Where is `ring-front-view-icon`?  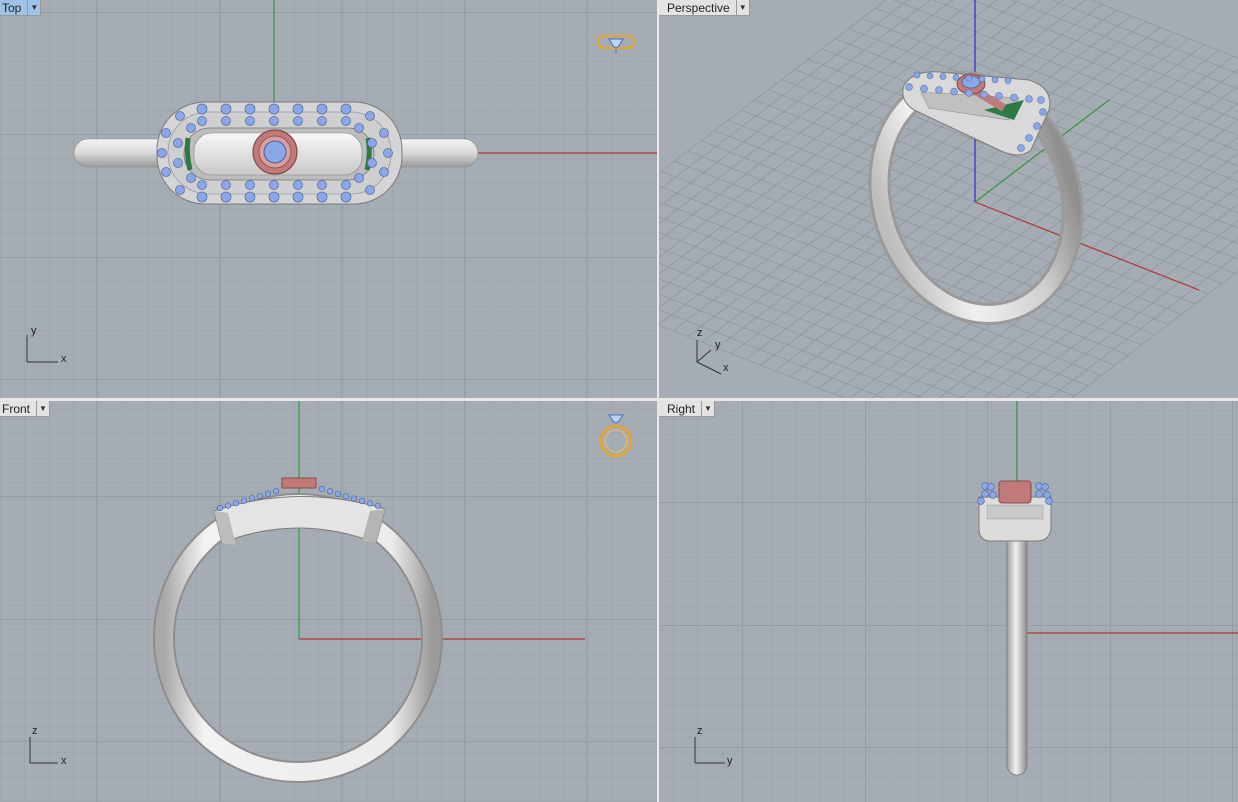
ring-front-view-icon is located at coordinates (616, 437).